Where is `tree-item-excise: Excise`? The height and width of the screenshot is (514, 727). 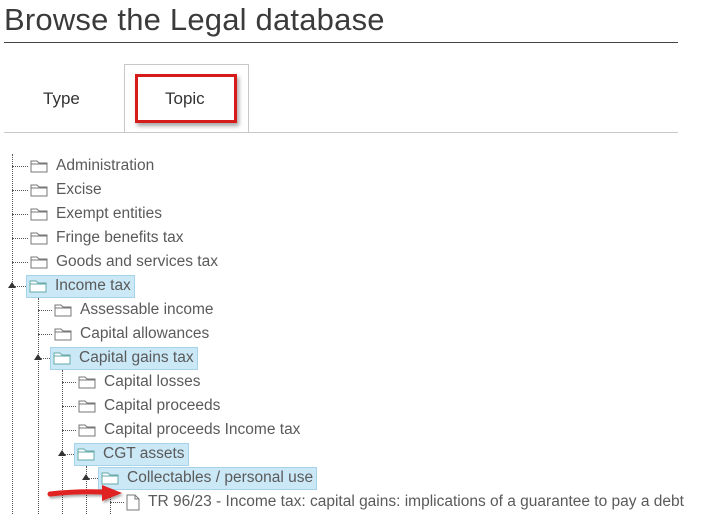
tree-item-excise: Excise is located at coordinates (66, 190).